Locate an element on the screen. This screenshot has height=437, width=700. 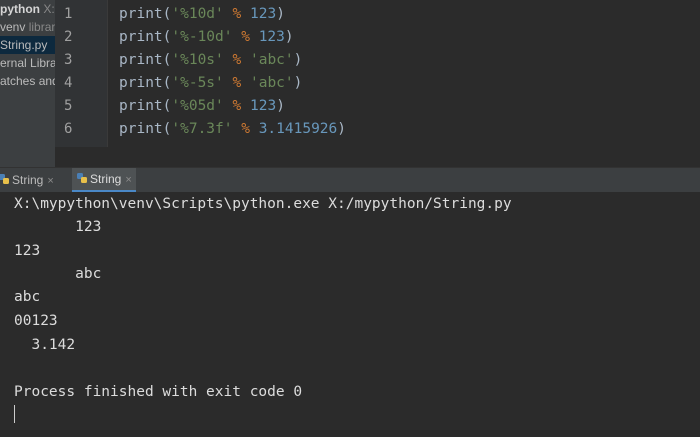
code-line: print('%-5s' % 'abc') is located at coordinates (210, 83).